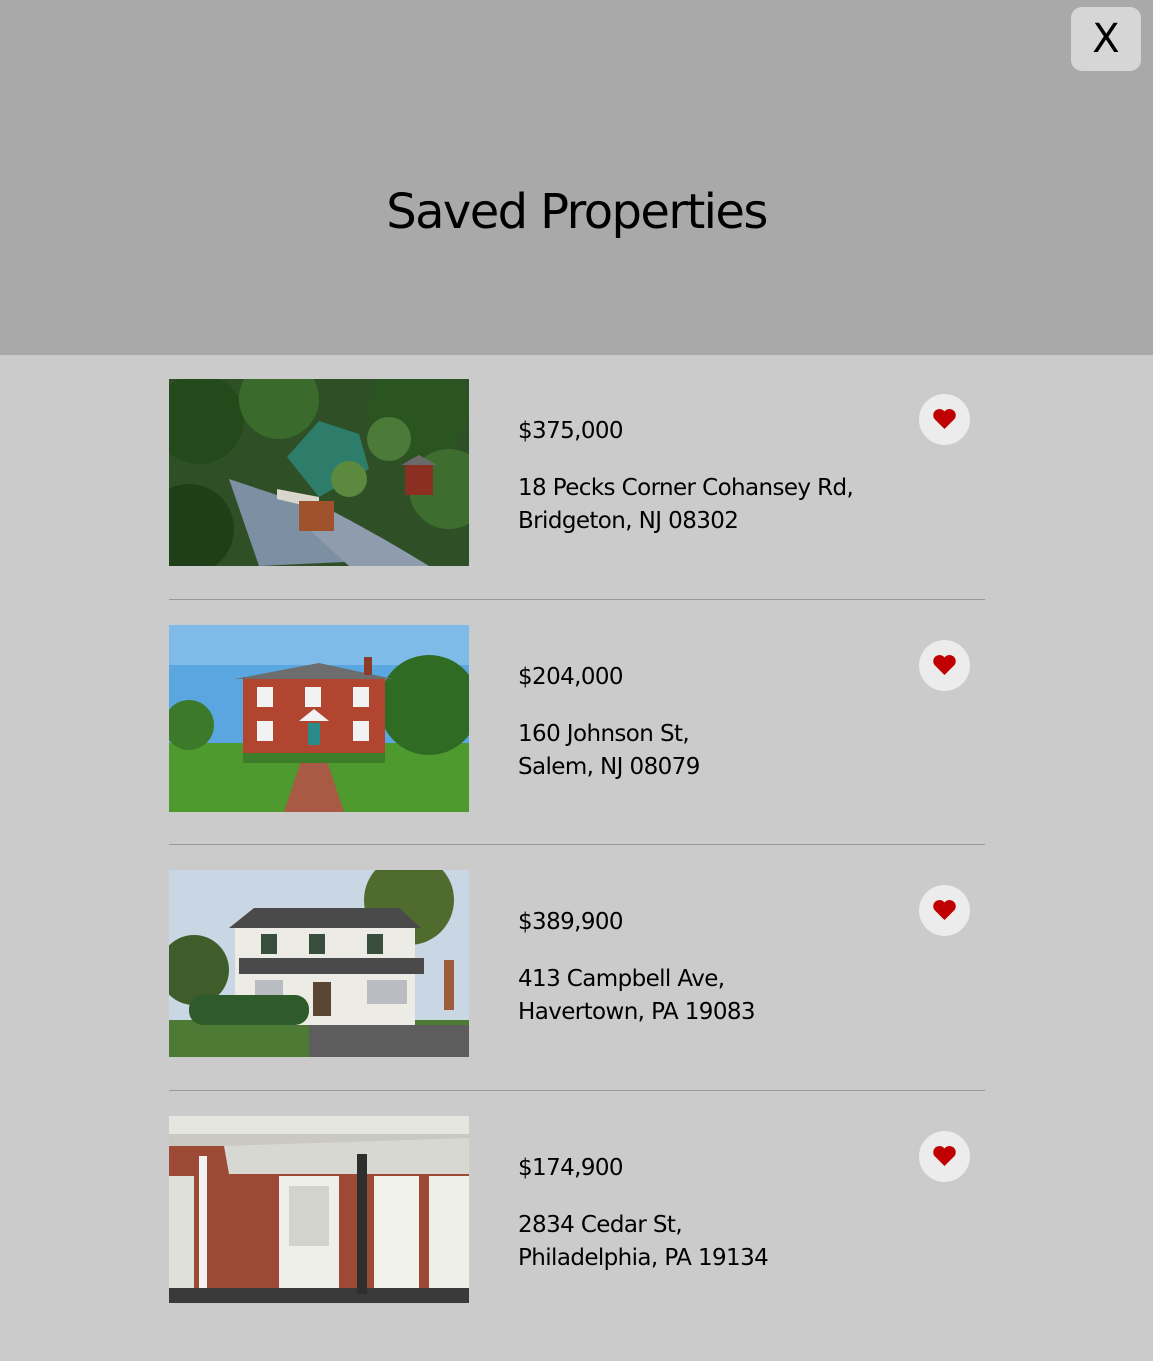  I want to click on property-price: $204,000, so click(570, 677).